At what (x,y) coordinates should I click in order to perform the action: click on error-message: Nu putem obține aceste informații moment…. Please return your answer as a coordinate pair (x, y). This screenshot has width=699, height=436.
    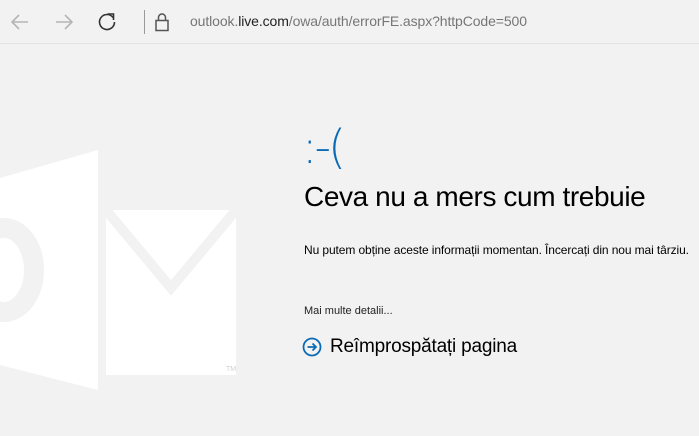
    Looking at the image, I should click on (496, 250).